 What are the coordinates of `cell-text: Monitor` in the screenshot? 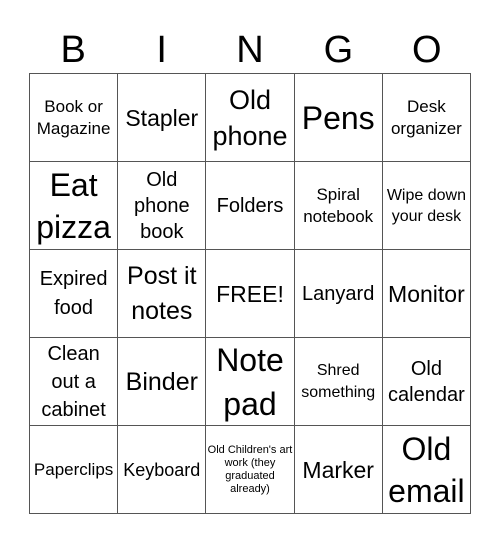 It's located at (426, 293).